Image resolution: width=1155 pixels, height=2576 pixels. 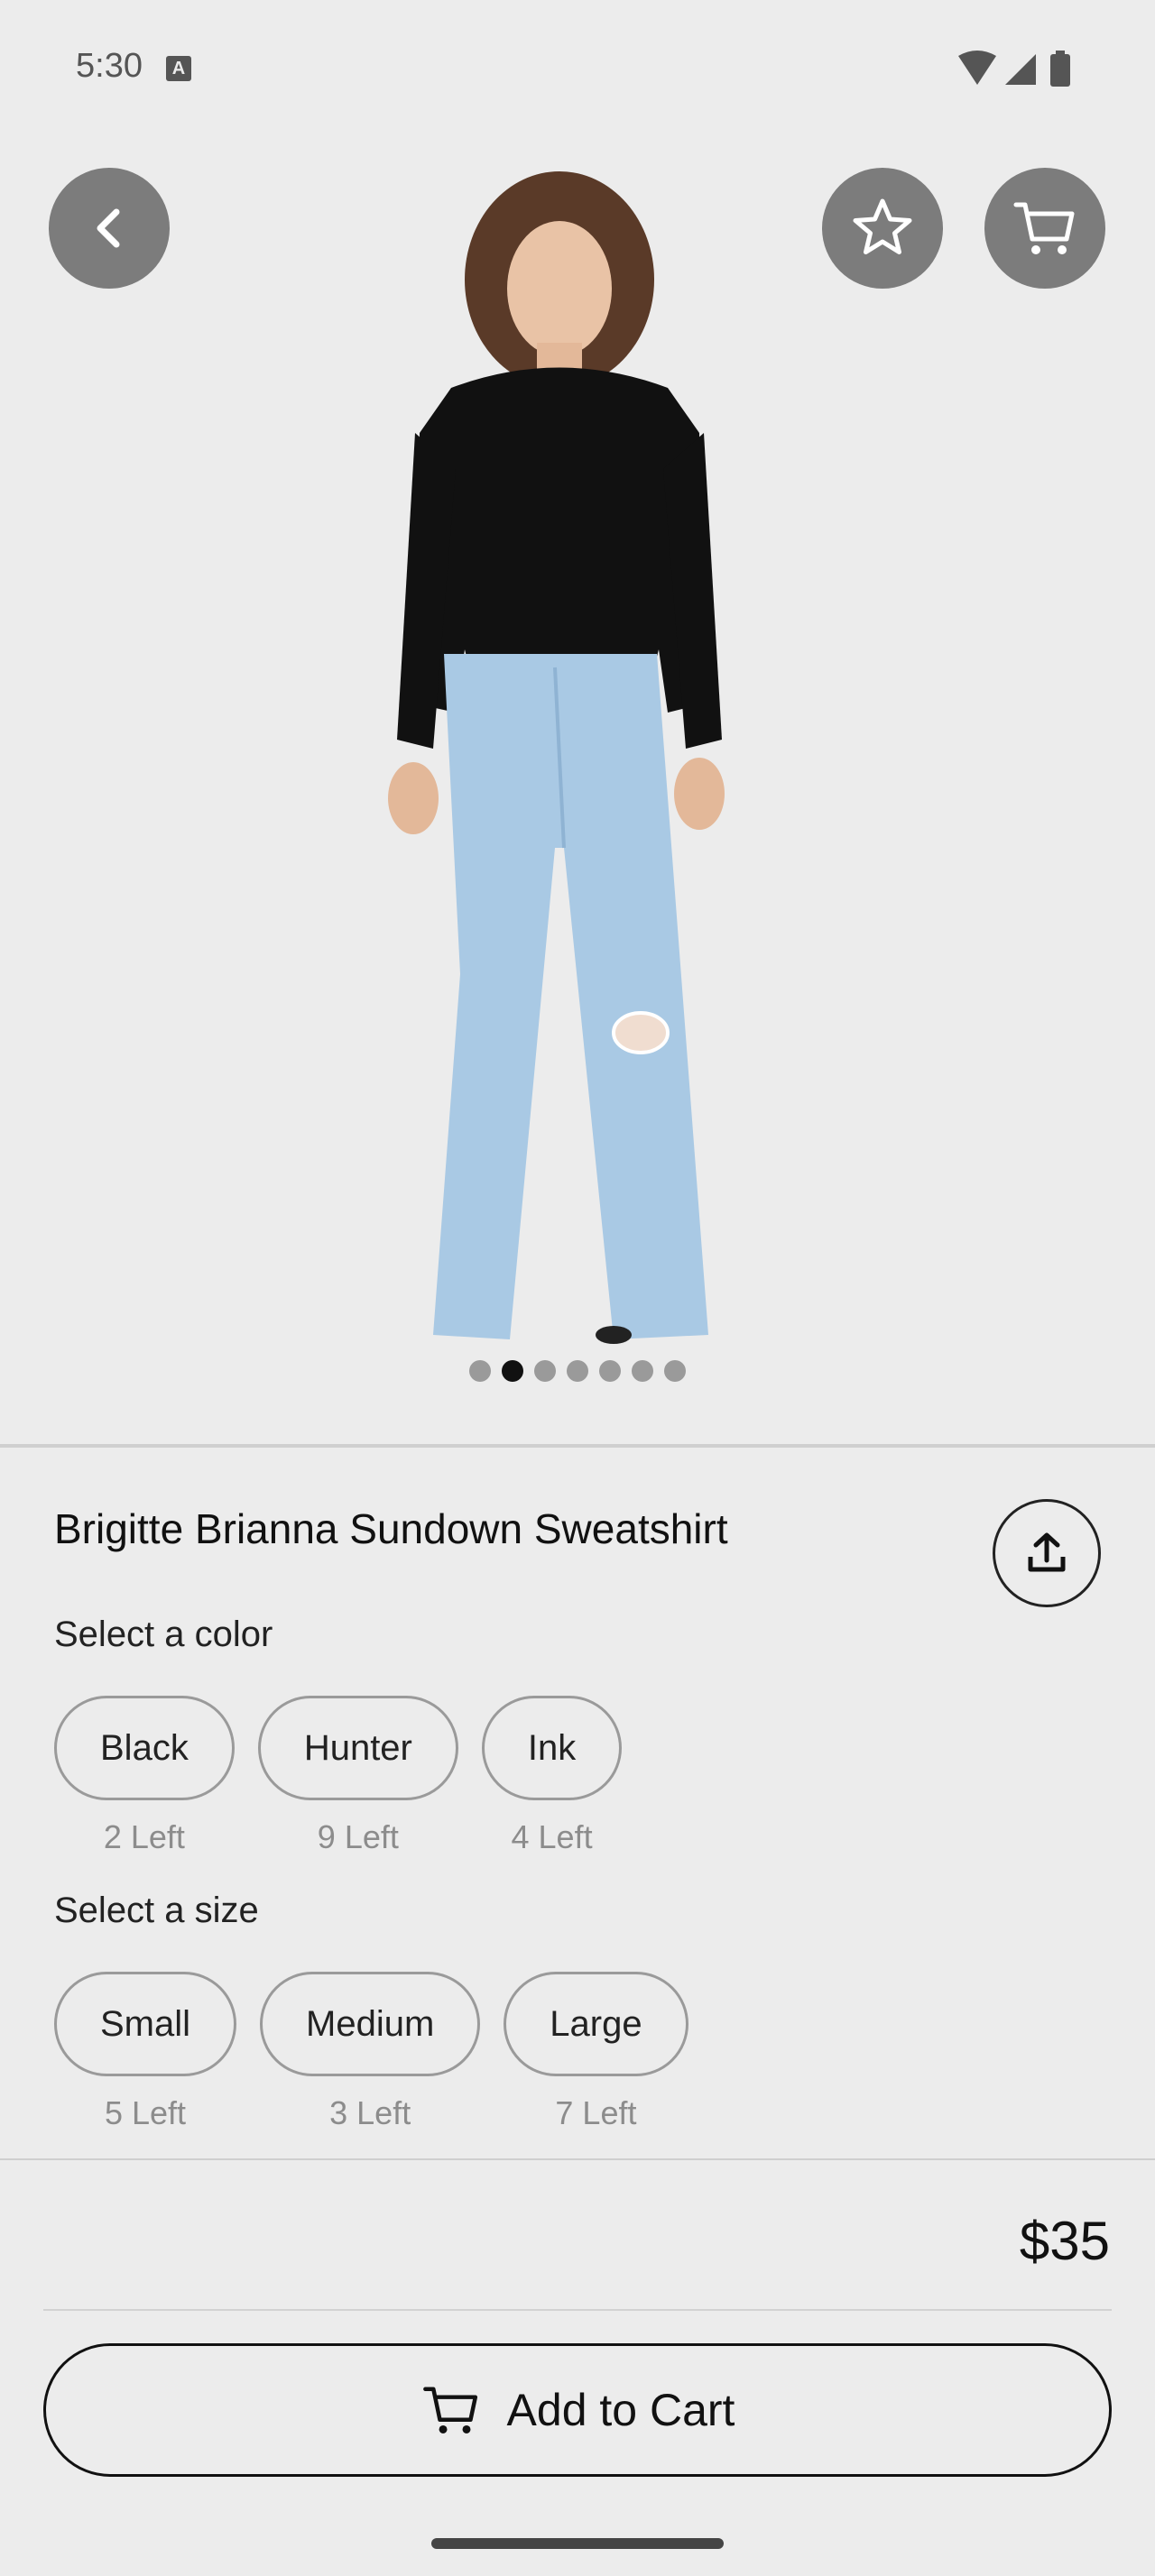 I want to click on chevron-left-icon, so click(x=108, y=228).